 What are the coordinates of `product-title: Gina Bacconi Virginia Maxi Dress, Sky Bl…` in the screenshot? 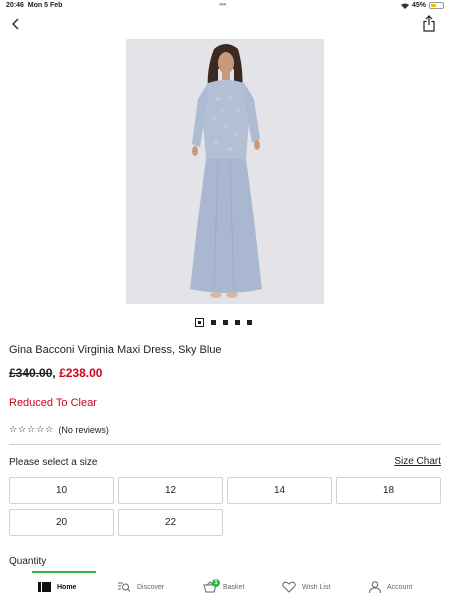 It's located at (115, 350).